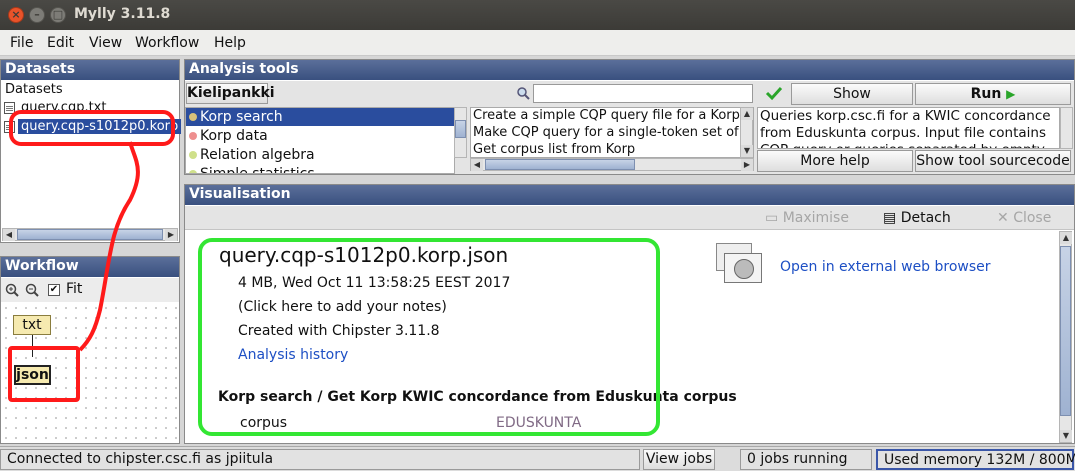 The width and height of the screenshot is (1075, 471). I want to click on menu-edit: Edit, so click(60, 43).